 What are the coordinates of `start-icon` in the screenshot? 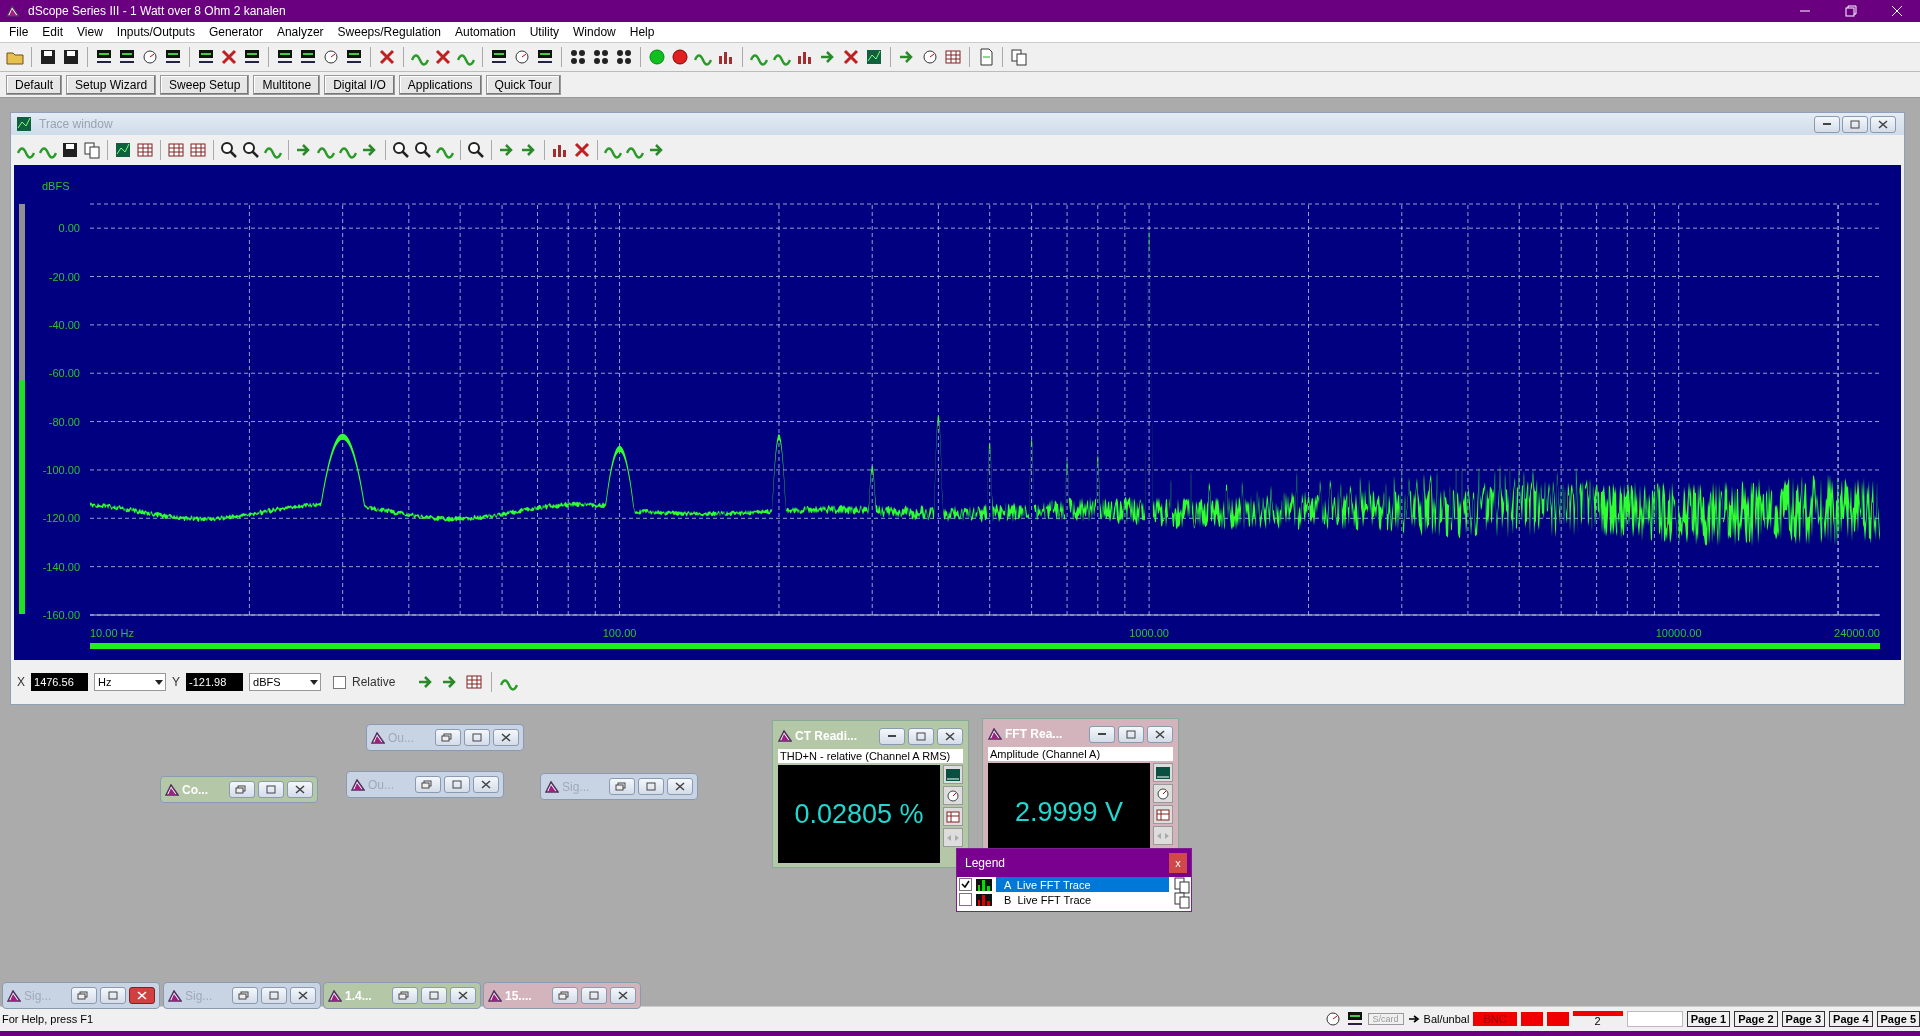 It's located at (657, 57).